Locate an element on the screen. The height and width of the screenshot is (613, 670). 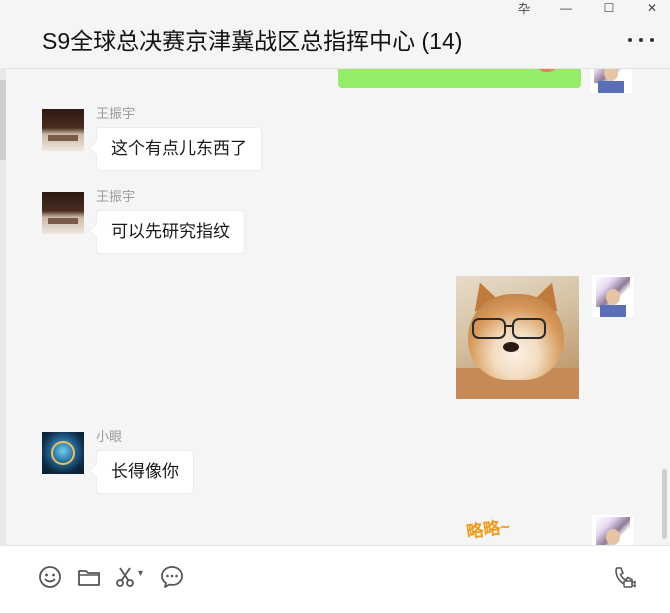
emoji-sticker-icon is located at coordinates (547, 70).